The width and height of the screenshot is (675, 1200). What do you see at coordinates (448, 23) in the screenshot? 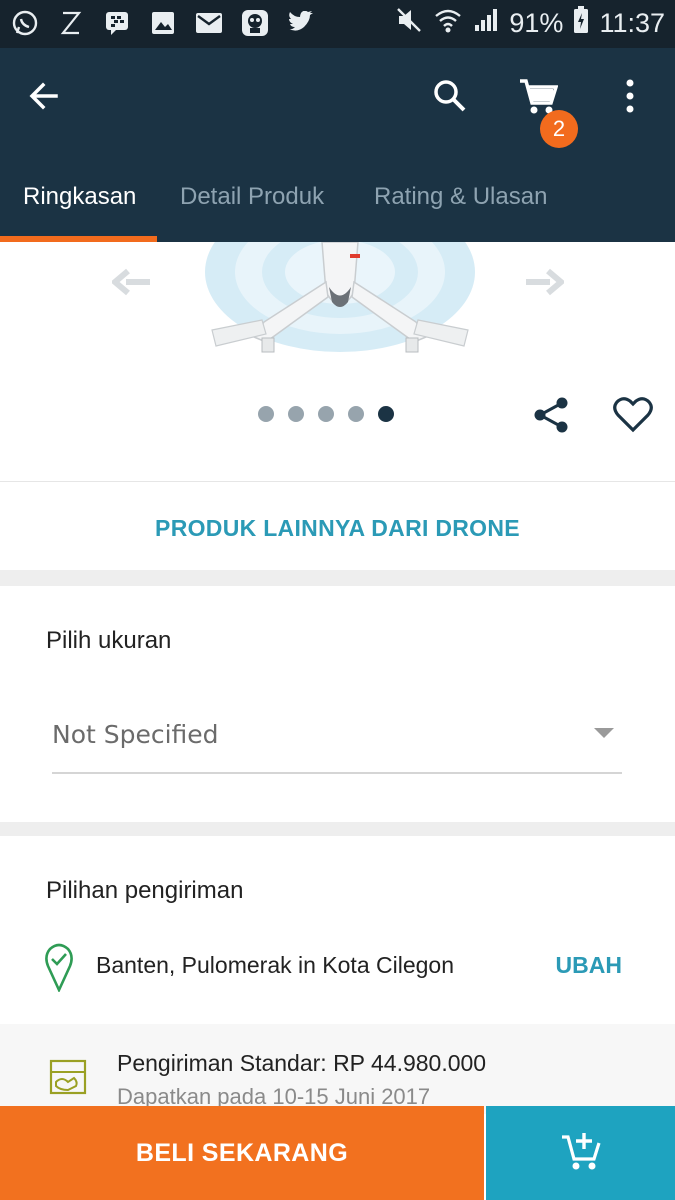
I see `wifi-icon` at bounding box center [448, 23].